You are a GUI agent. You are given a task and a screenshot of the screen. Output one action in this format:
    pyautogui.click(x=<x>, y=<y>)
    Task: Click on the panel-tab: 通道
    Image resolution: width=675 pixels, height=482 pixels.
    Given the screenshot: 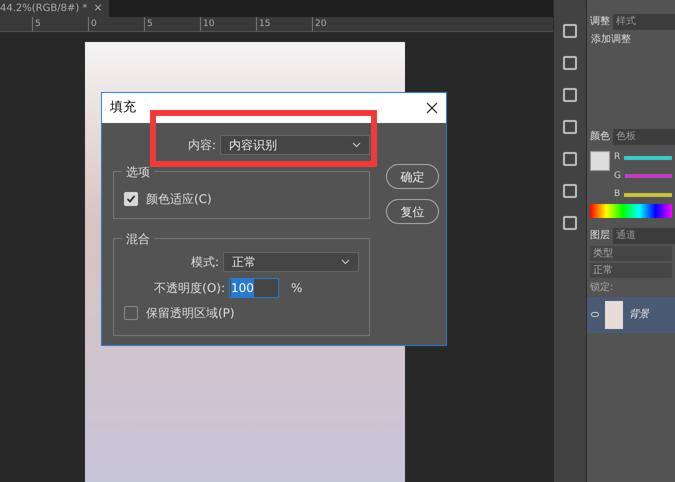 What is the action you would take?
    pyautogui.click(x=626, y=236)
    